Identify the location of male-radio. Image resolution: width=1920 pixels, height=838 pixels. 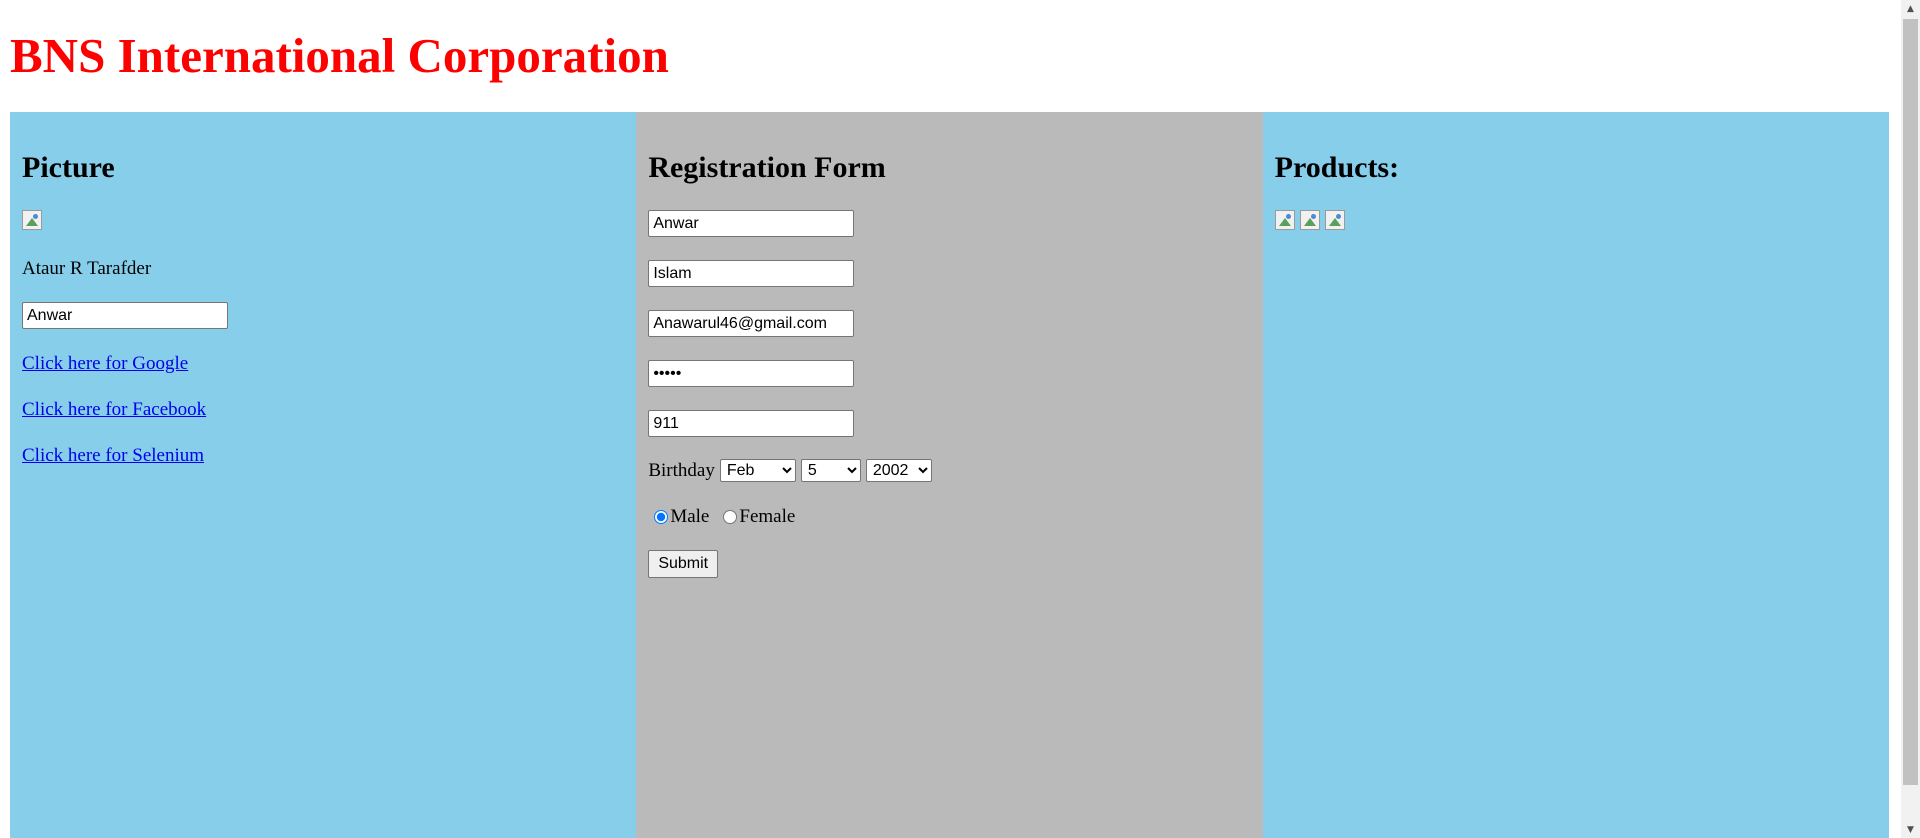
(661, 517).